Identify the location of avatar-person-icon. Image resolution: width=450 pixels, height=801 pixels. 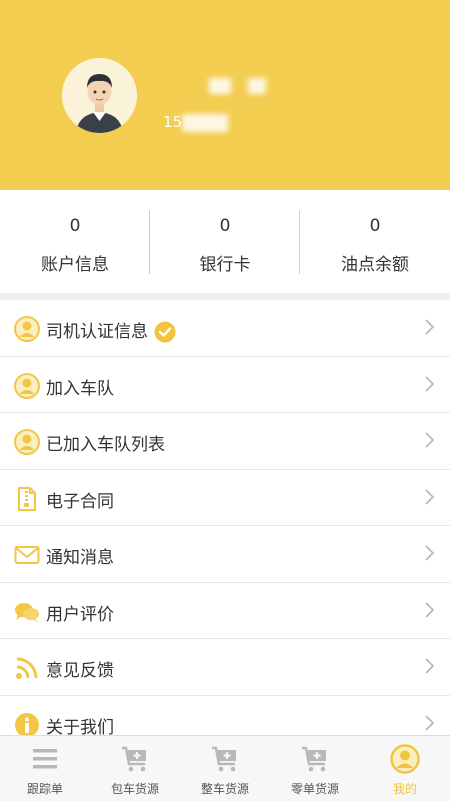
(99, 95).